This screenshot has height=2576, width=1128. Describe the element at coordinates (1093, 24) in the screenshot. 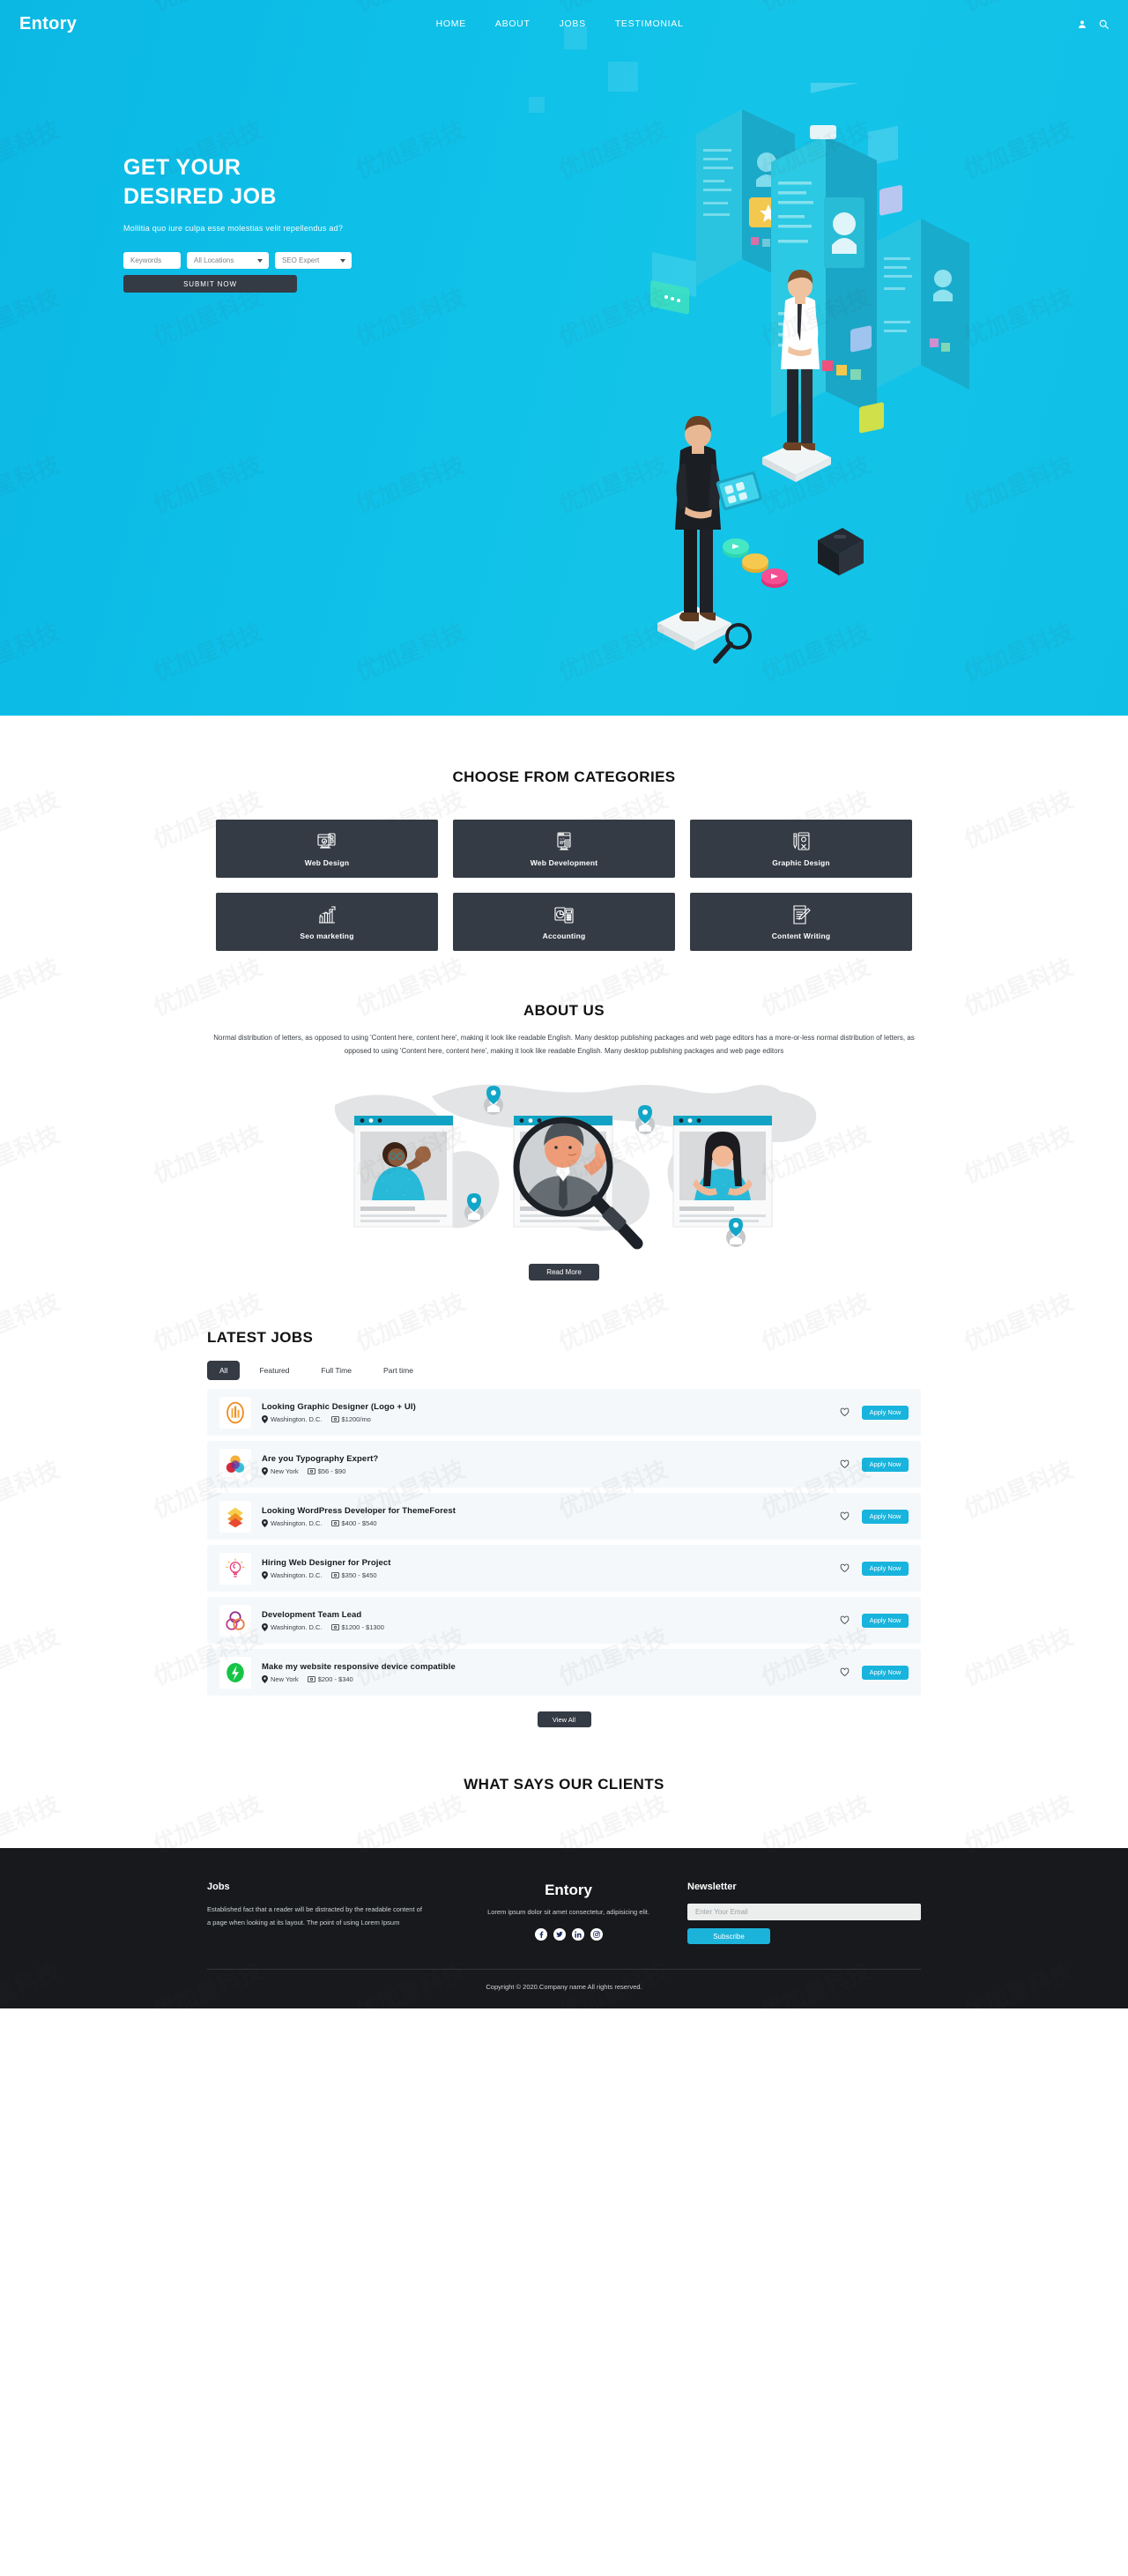

I see `nav-icons` at that location.